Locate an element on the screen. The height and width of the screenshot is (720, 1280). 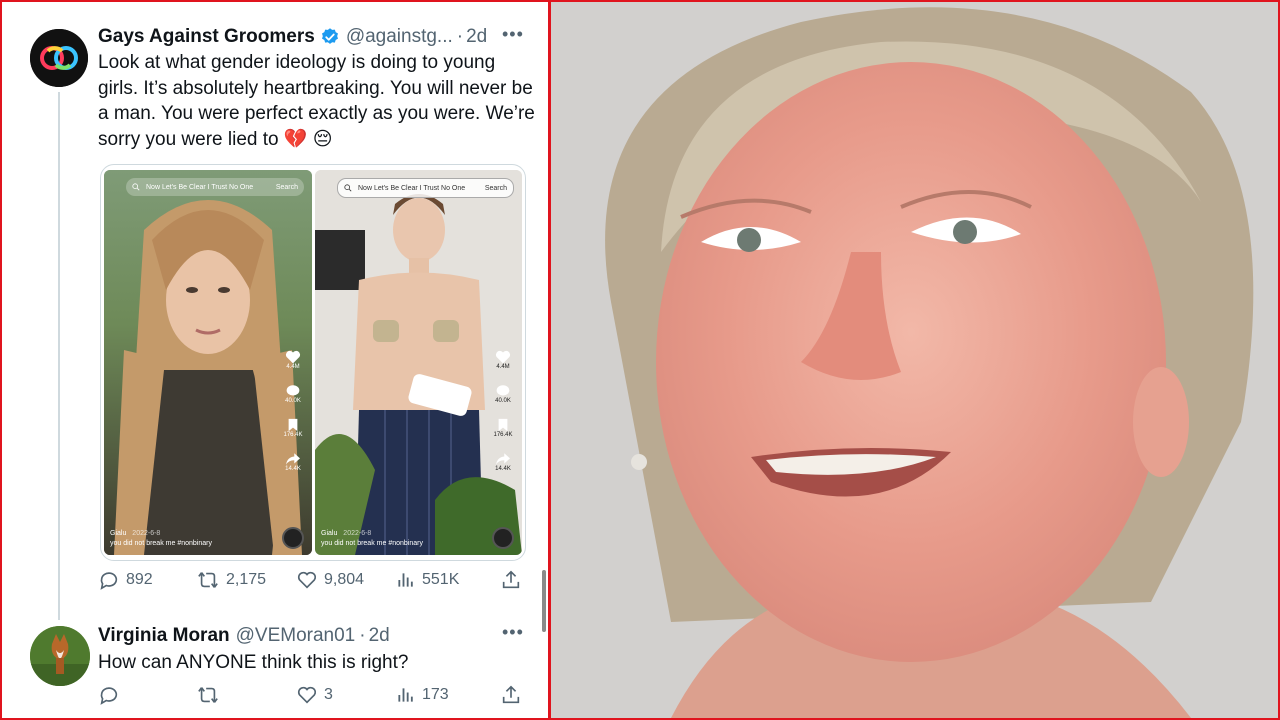
like-count: 9,804 is located at coordinates (344, 579).